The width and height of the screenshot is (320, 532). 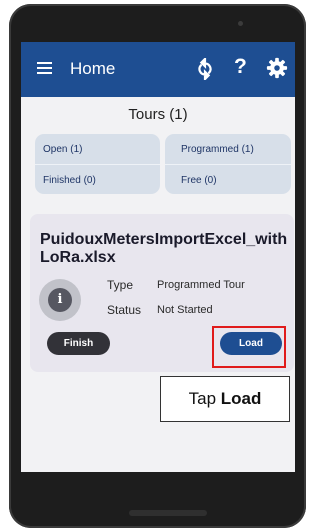 I want to click on info-icon: i, so click(x=60, y=300).